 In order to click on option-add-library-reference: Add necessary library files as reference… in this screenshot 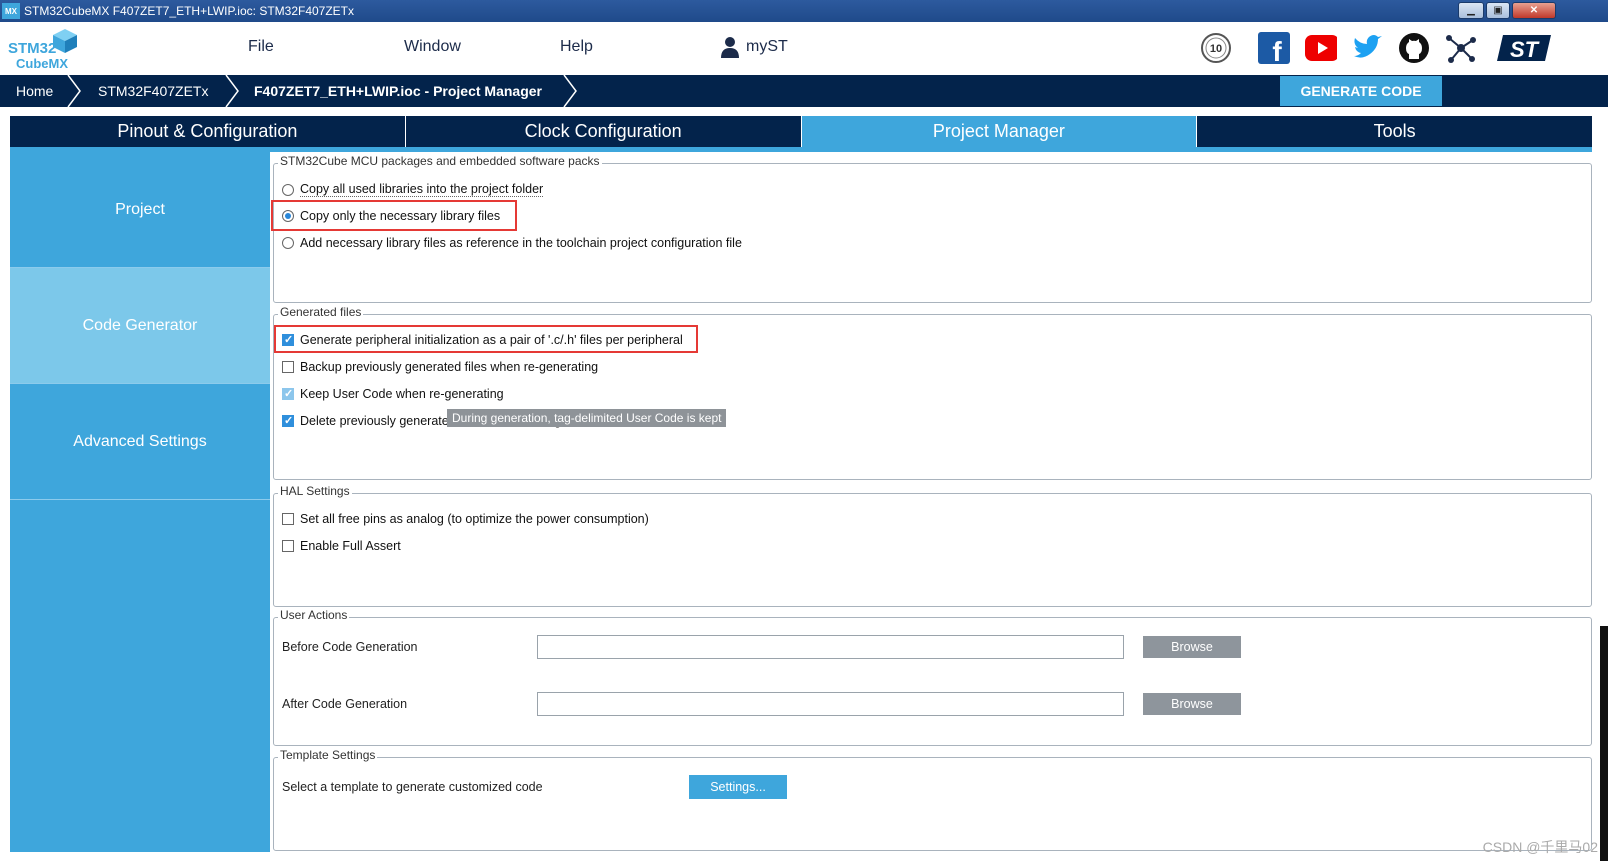, I will do `click(512, 243)`.